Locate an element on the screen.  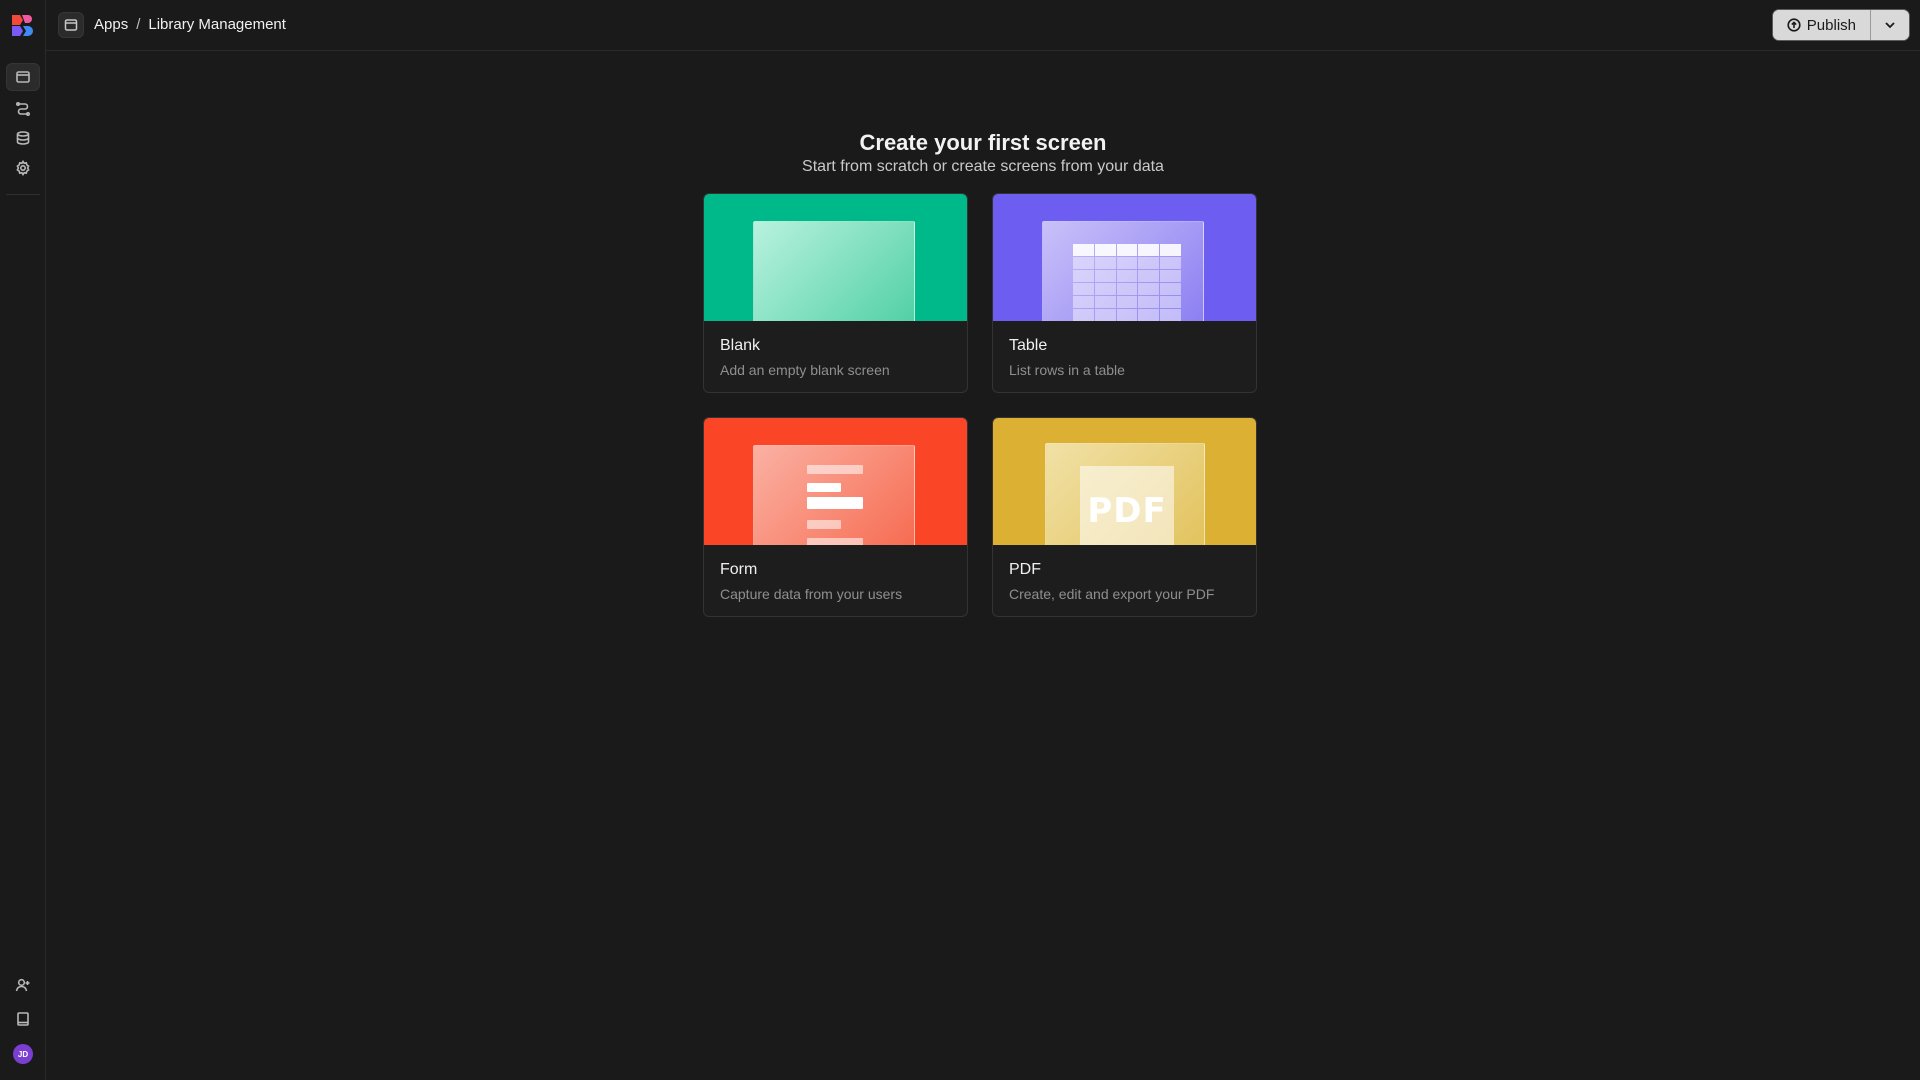
blank-preview-page is located at coordinates (834, 271).